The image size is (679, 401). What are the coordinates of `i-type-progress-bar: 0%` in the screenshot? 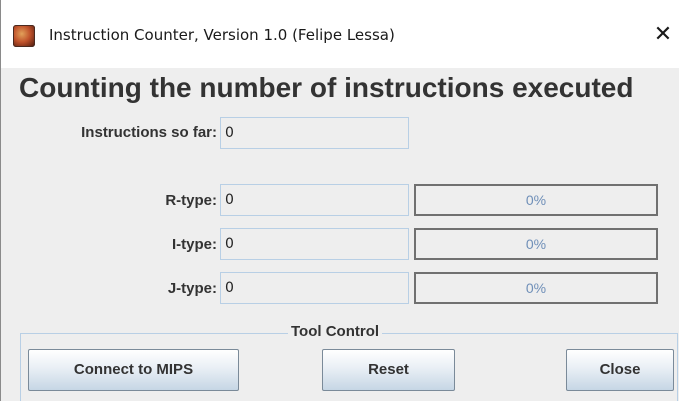 It's located at (536, 244).